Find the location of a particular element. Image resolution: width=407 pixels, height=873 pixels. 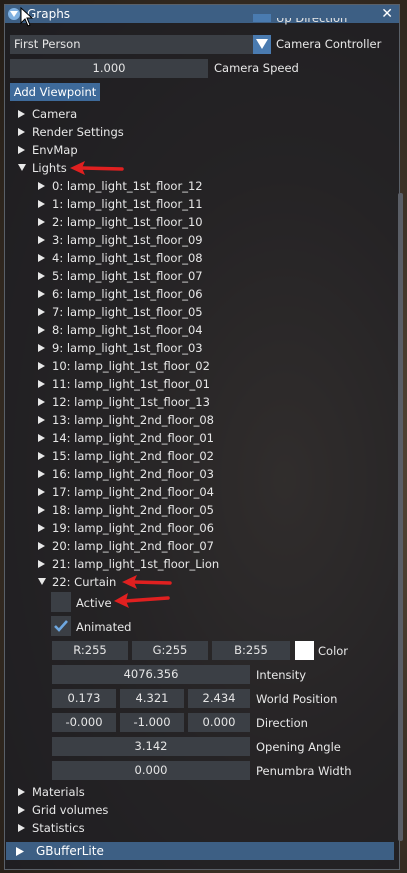

section-label: Statistics is located at coordinates (58, 828).